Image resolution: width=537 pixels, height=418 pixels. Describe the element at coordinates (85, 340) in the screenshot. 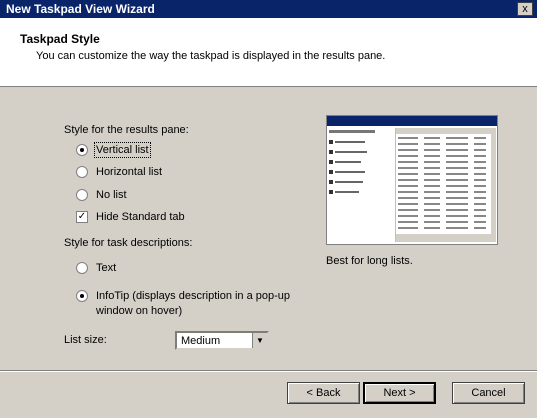

I see `list-size-label: List size:` at that location.